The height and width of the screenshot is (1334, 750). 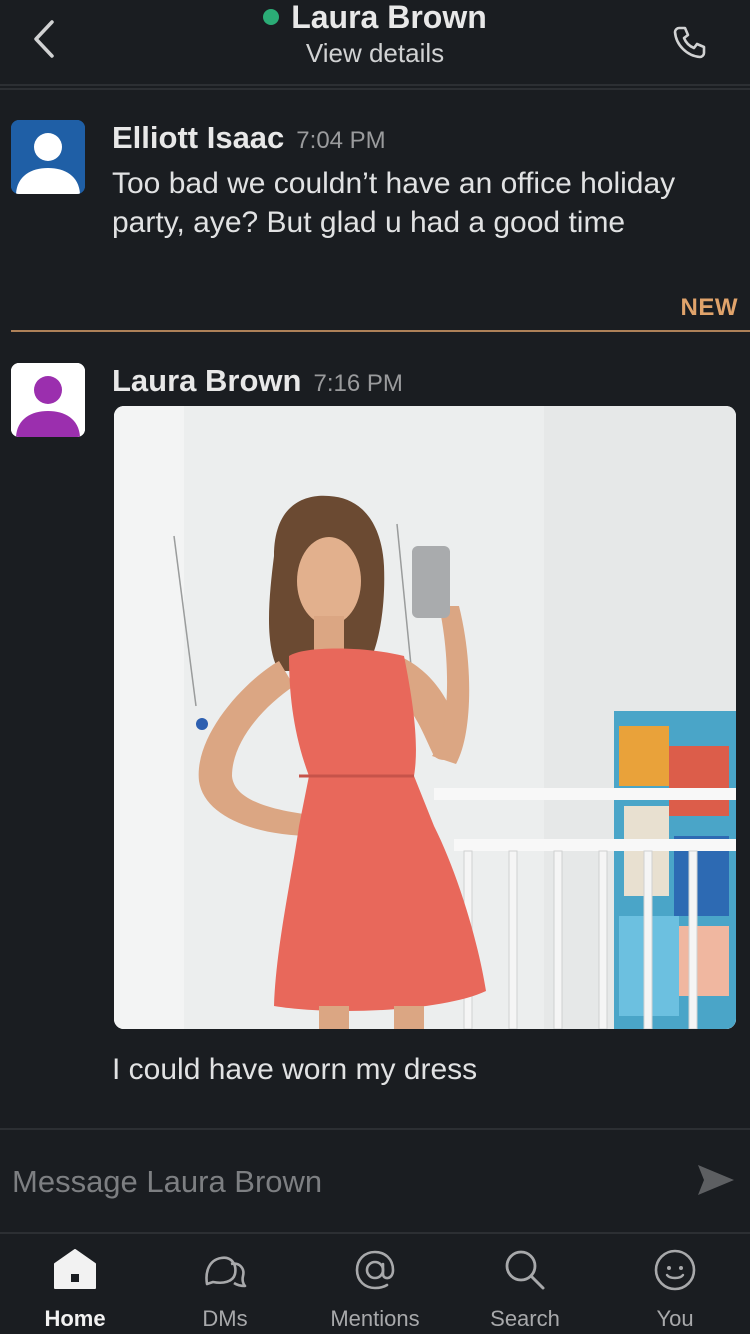 I want to click on call-button, so click(x=690, y=42).